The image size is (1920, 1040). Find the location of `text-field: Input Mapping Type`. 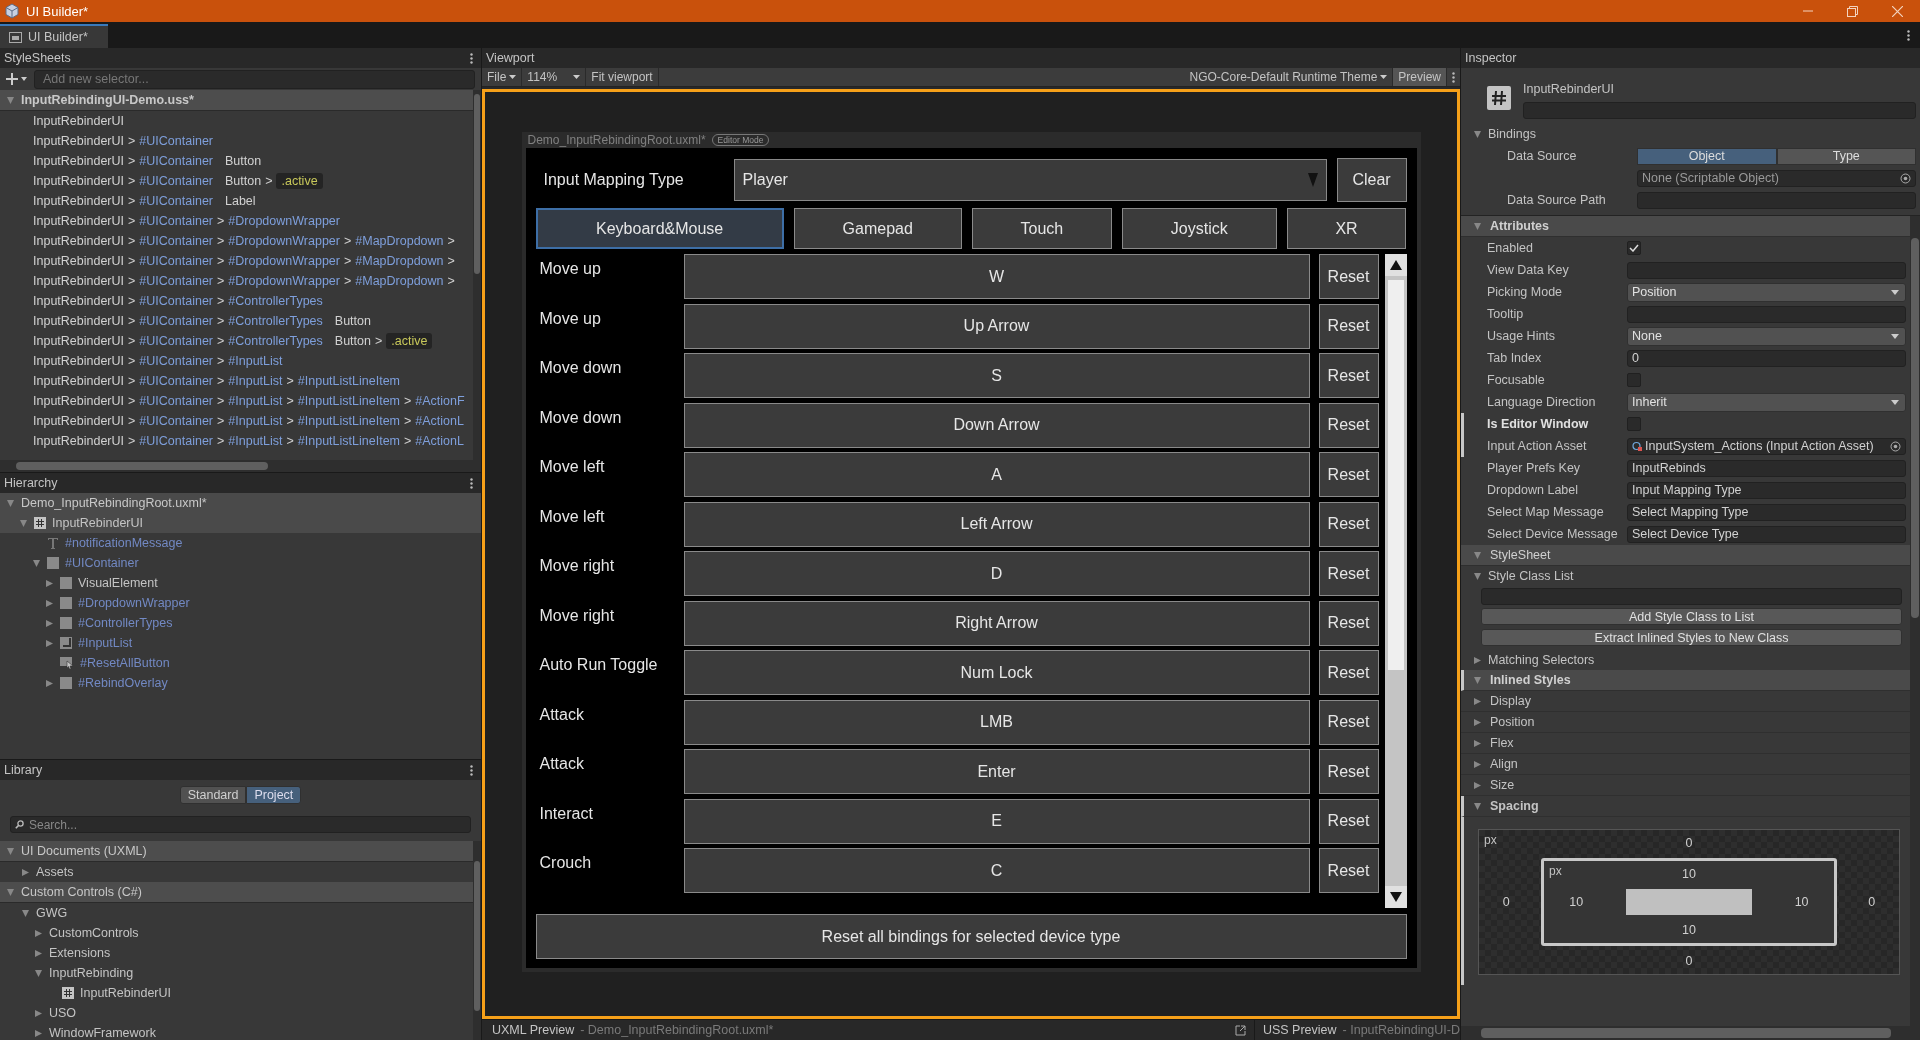

text-field: Input Mapping Type is located at coordinates (1766, 490).